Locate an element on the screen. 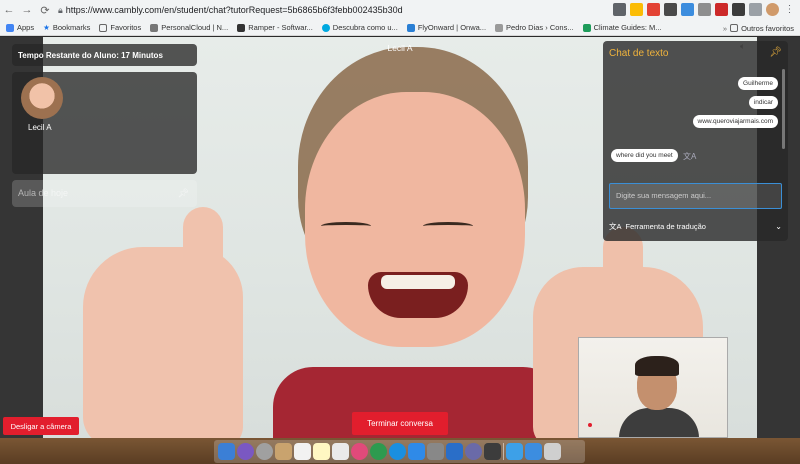  app-store-icon is located at coordinates (416, 451).